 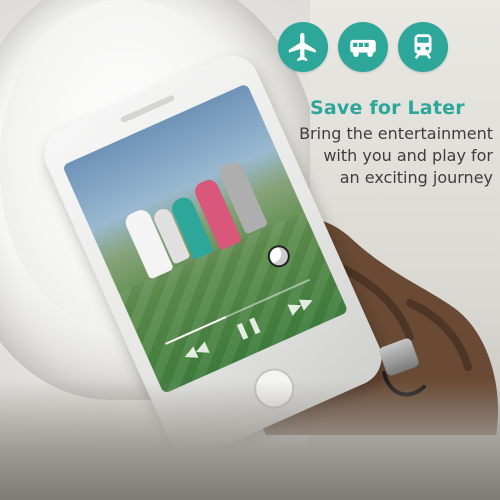 I want to click on copy-line: Bring the entertainment, so click(x=396, y=133).